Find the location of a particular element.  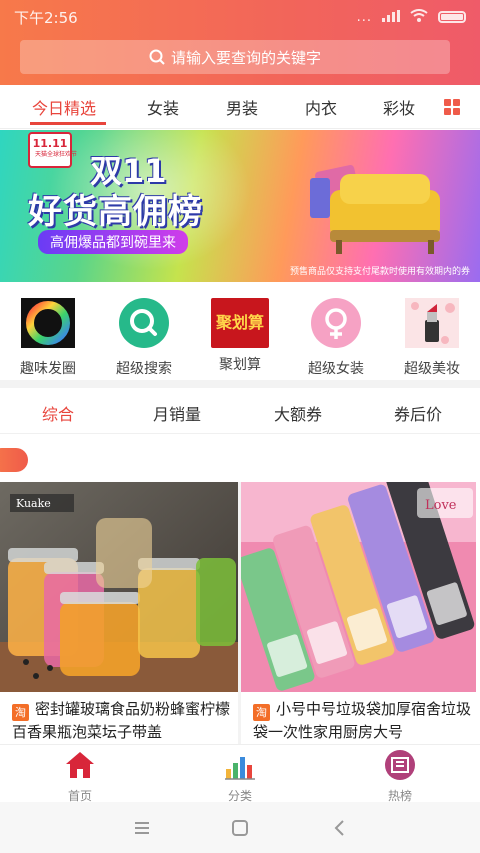

header: 下午2:56 ... 请输入要查询的关键字 is located at coordinates (240, 42).